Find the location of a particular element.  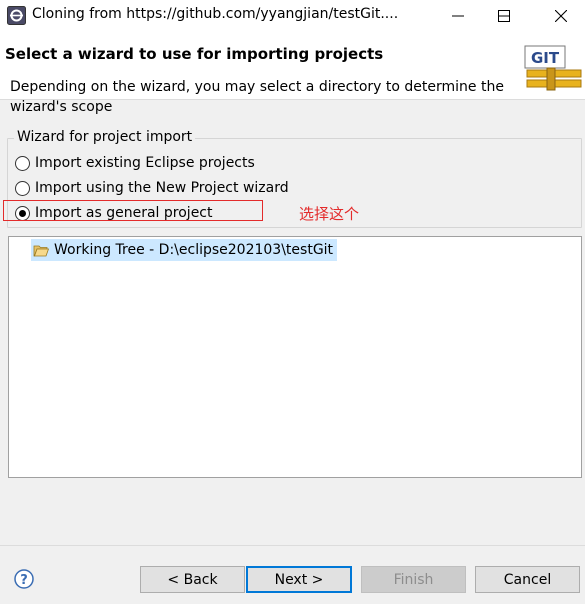

annotation-highlight-box is located at coordinates (133, 210).